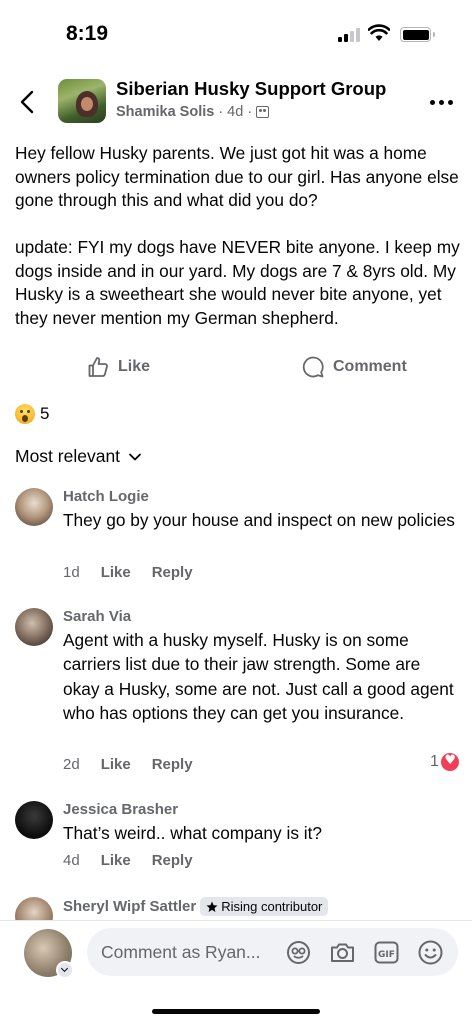  What do you see at coordinates (134, 366) in the screenshot?
I see `like-label: Like` at bounding box center [134, 366].